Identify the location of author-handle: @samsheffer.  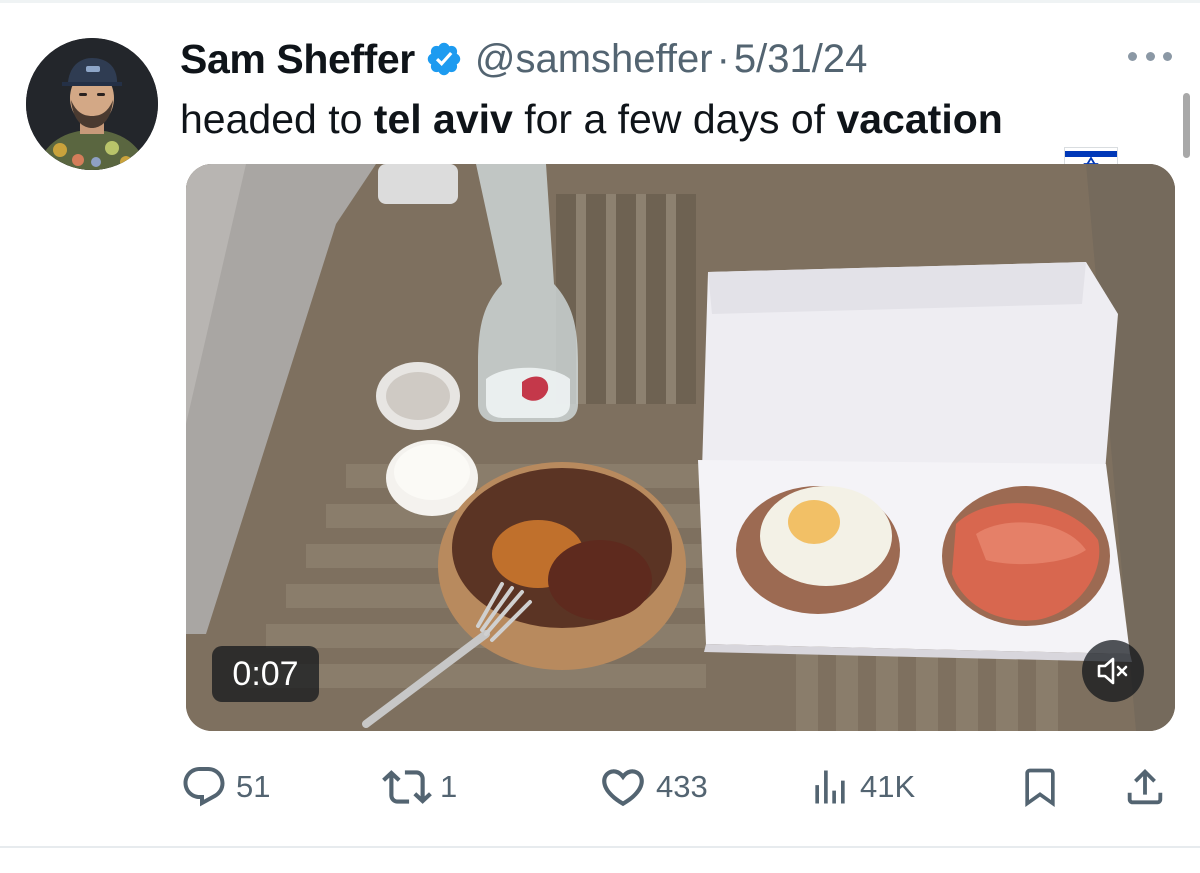
(594, 59).